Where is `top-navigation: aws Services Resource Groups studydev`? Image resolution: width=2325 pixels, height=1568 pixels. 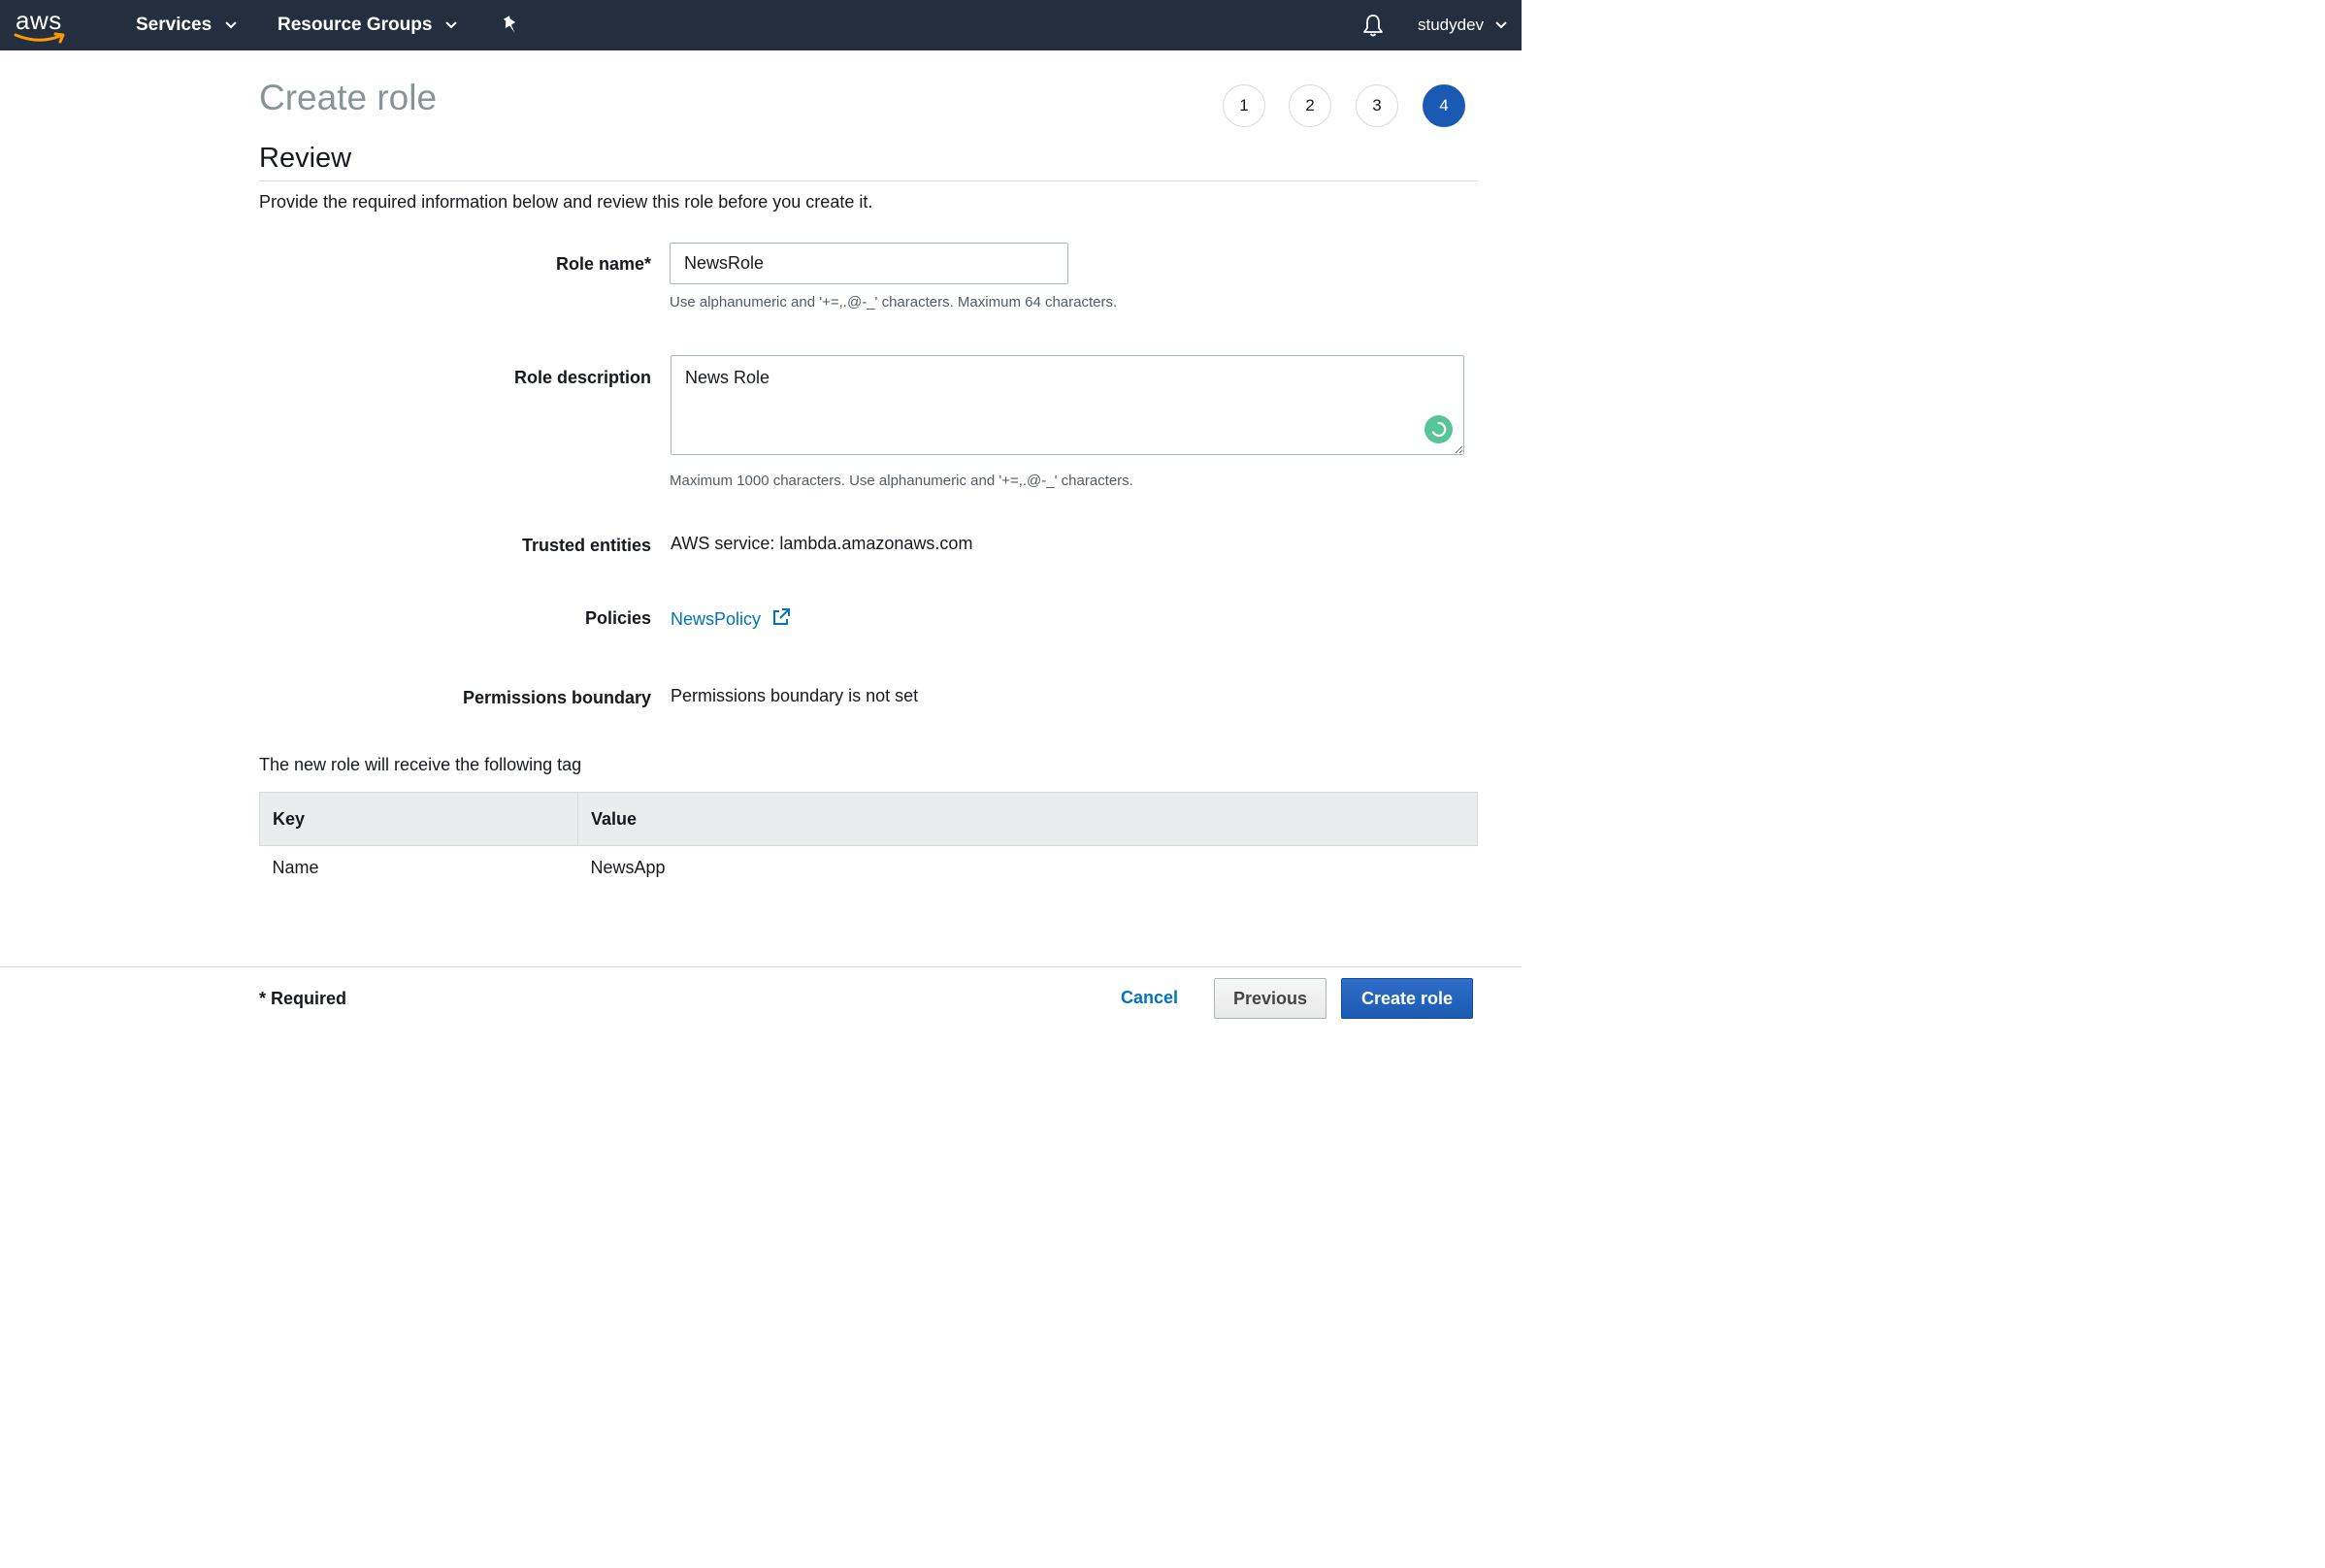
top-navigation: aws Services Resource Groups studydev is located at coordinates (761, 25).